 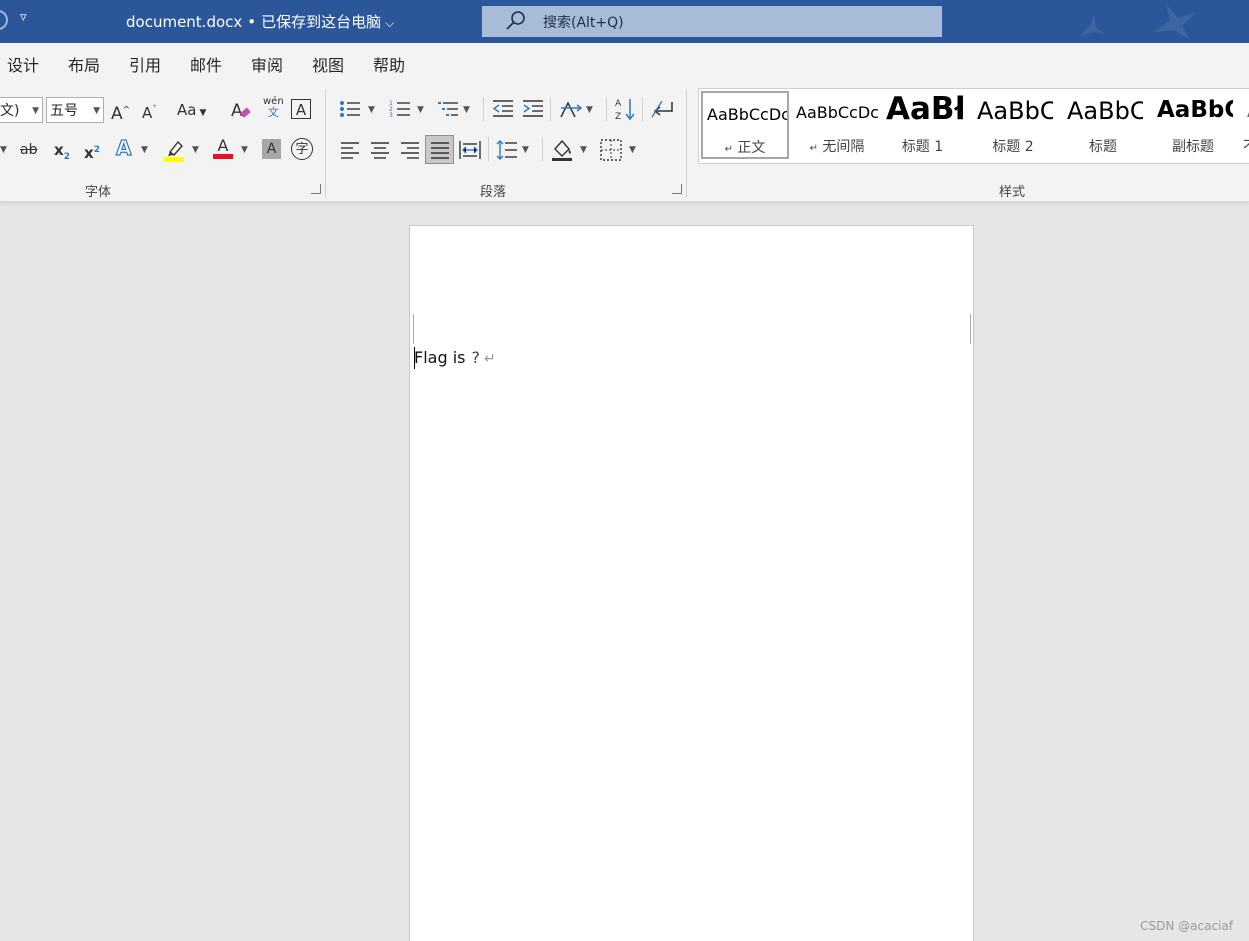 What do you see at coordinates (922, 147) in the screenshot?
I see `style-name: 标题 1` at bounding box center [922, 147].